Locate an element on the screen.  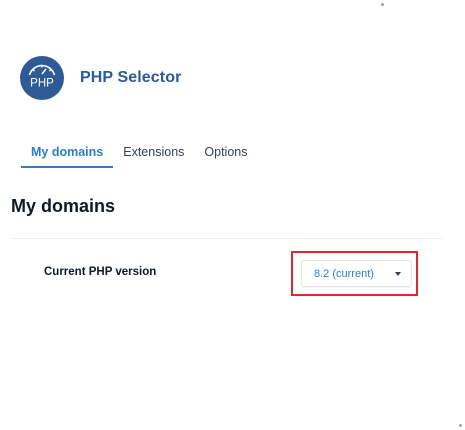
app-title: PHP Selector is located at coordinates (131, 77).